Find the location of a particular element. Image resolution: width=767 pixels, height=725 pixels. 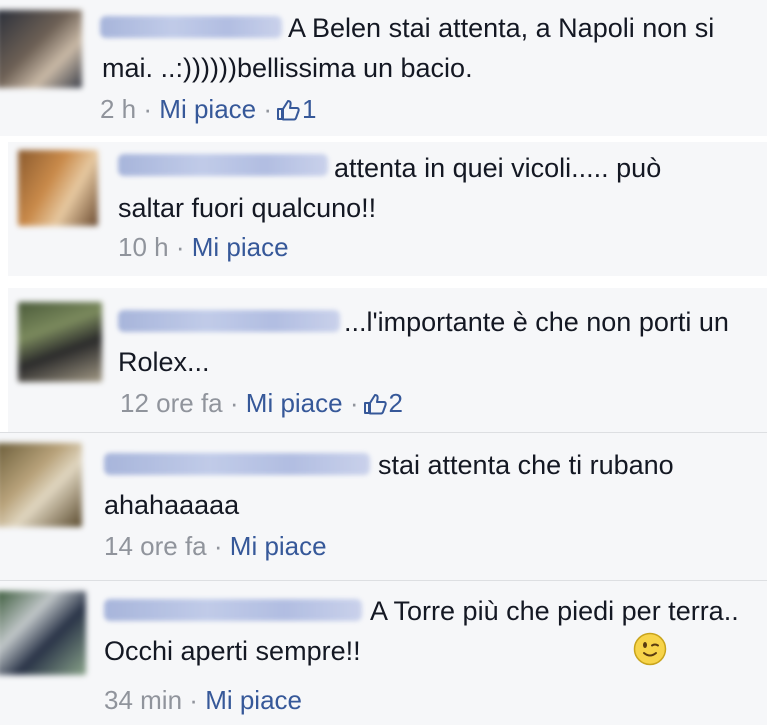

comment-time: 12 ore fa is located at coordinates (171, 403).